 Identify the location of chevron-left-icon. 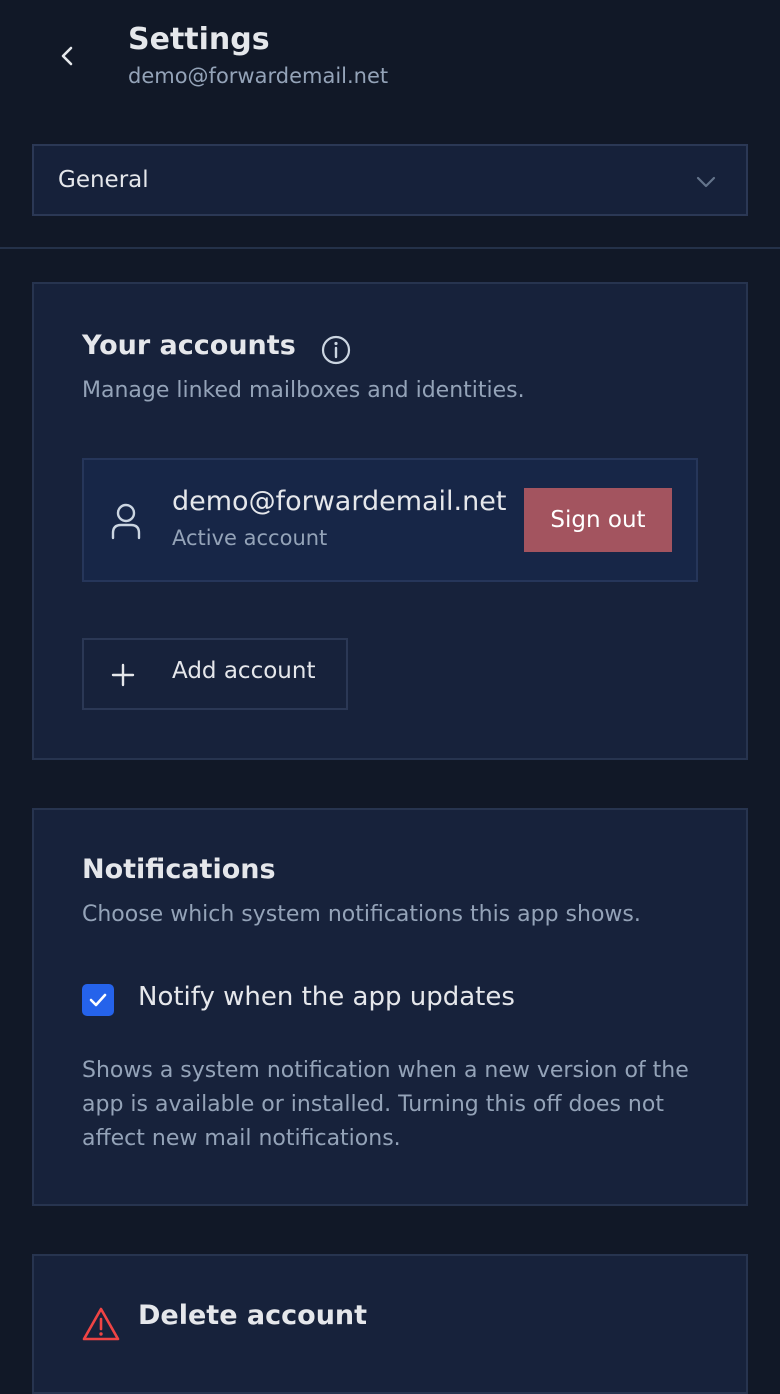
(67, 56).